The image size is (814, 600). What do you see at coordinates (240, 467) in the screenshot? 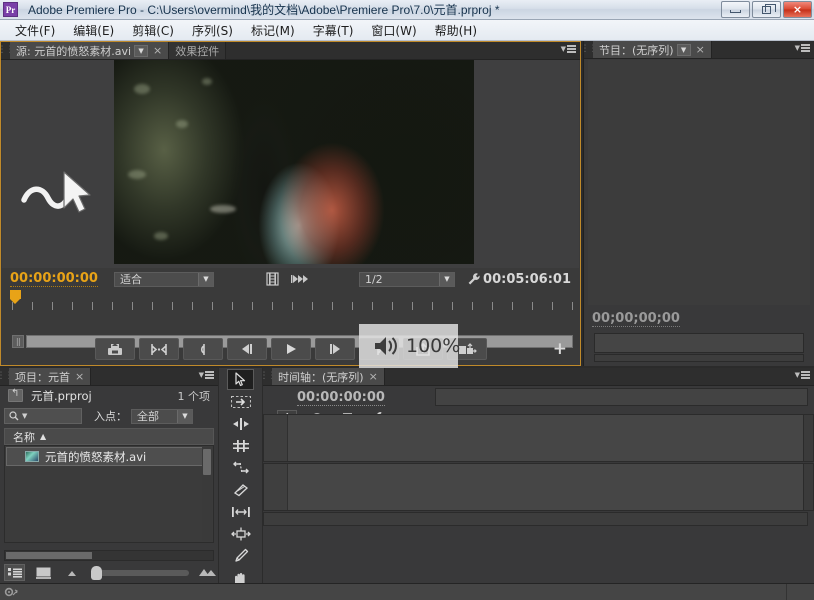
I see `rate-stretch-tool` at bounding box center [240, 467].